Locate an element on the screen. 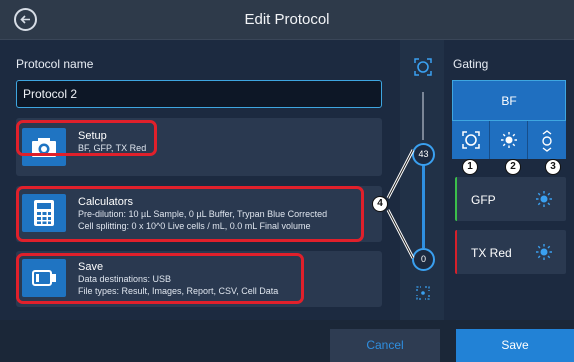  gating-contrast-button is located at coordinates (547, 140).